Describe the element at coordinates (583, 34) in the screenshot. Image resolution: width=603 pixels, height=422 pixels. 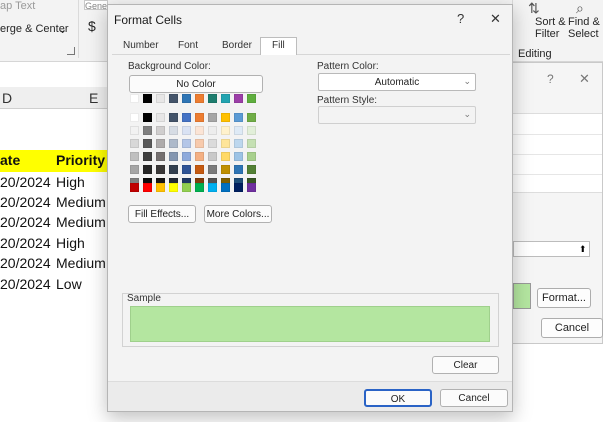
I see `find-select-label-2: Select` at that location.